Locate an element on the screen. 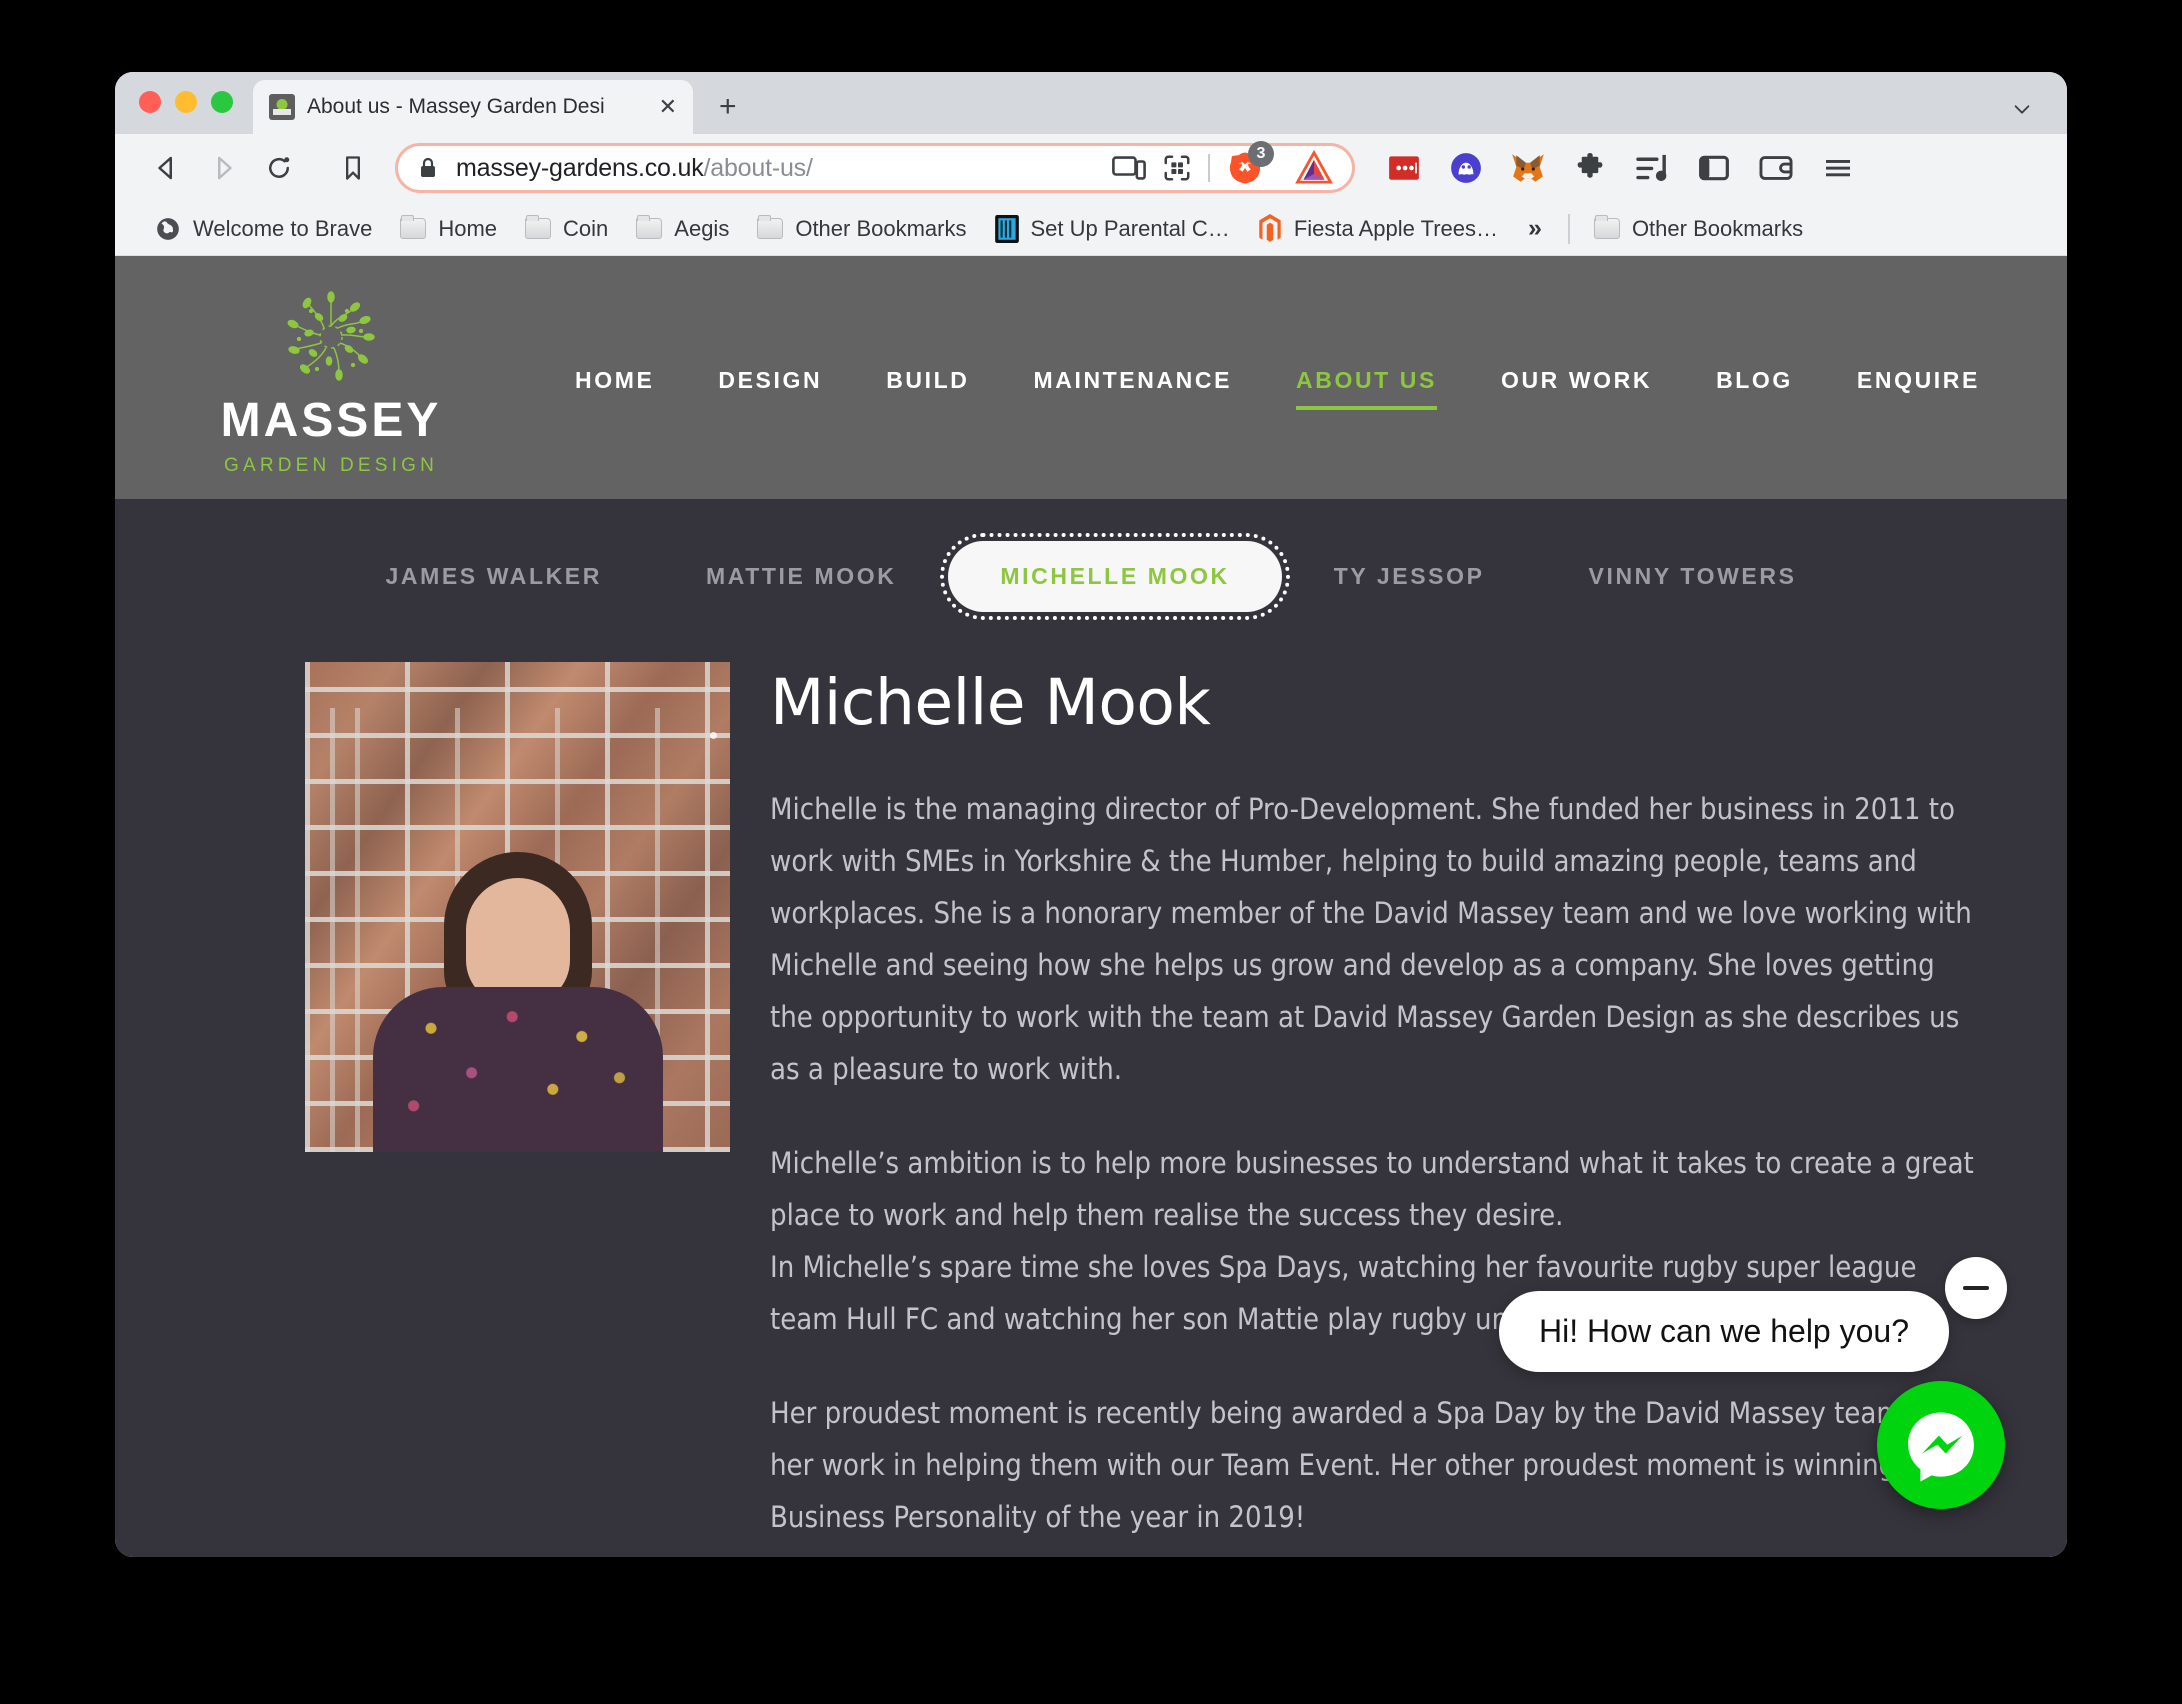 Image resolution: width=2182 pixels, height=1704 pixels. massey-favicon-icon is located at coordinates (282, 107).